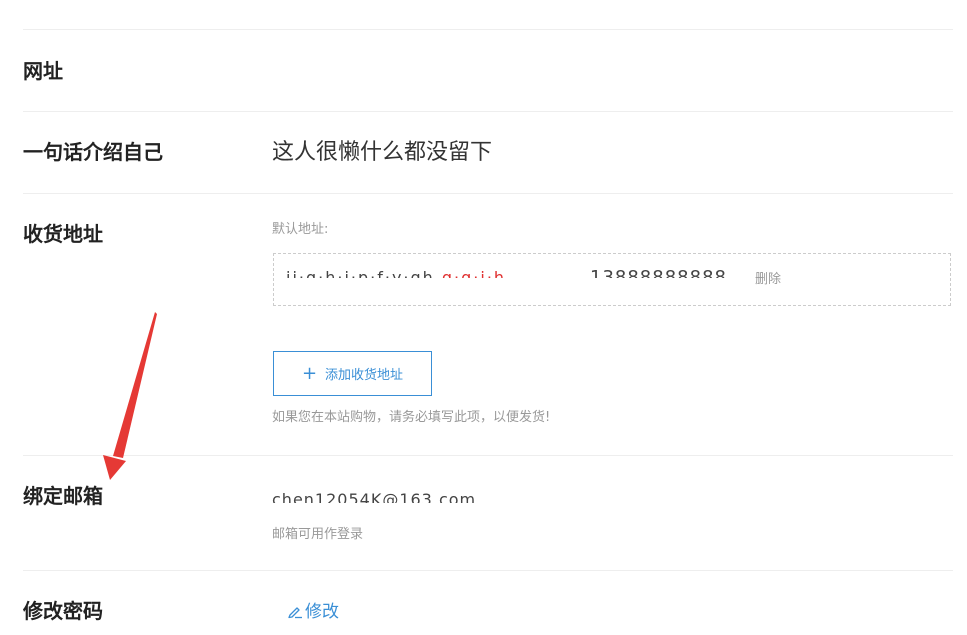 Image resolution: width=967 pixels, height=635 pixels. What do you see at coordinates (488, 29) in the screenshot?
I see `divider-top` at bounding box center [488, 29].